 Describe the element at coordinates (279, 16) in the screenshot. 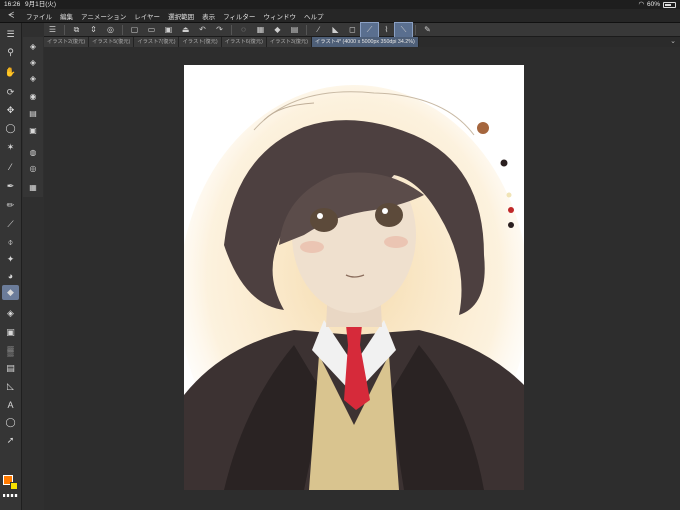

I see `menu-window: ウィンドウ` at that location.